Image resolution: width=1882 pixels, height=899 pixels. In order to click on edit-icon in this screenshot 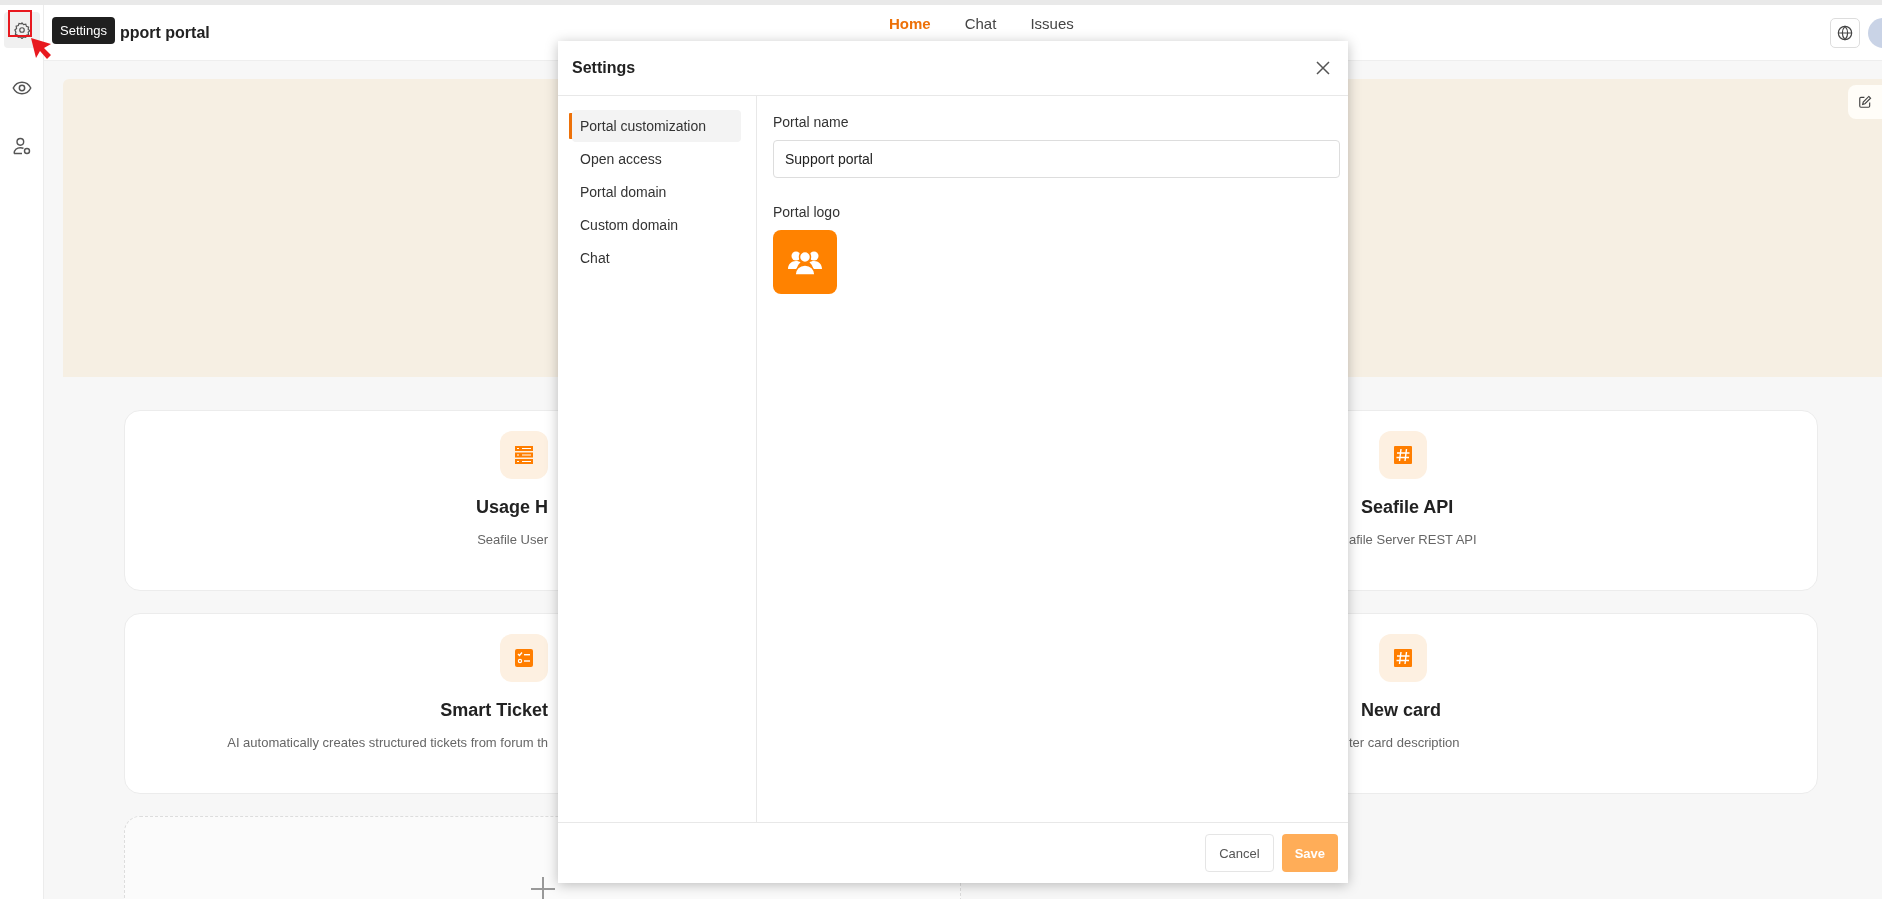, I will do `click(1865, 102)`.